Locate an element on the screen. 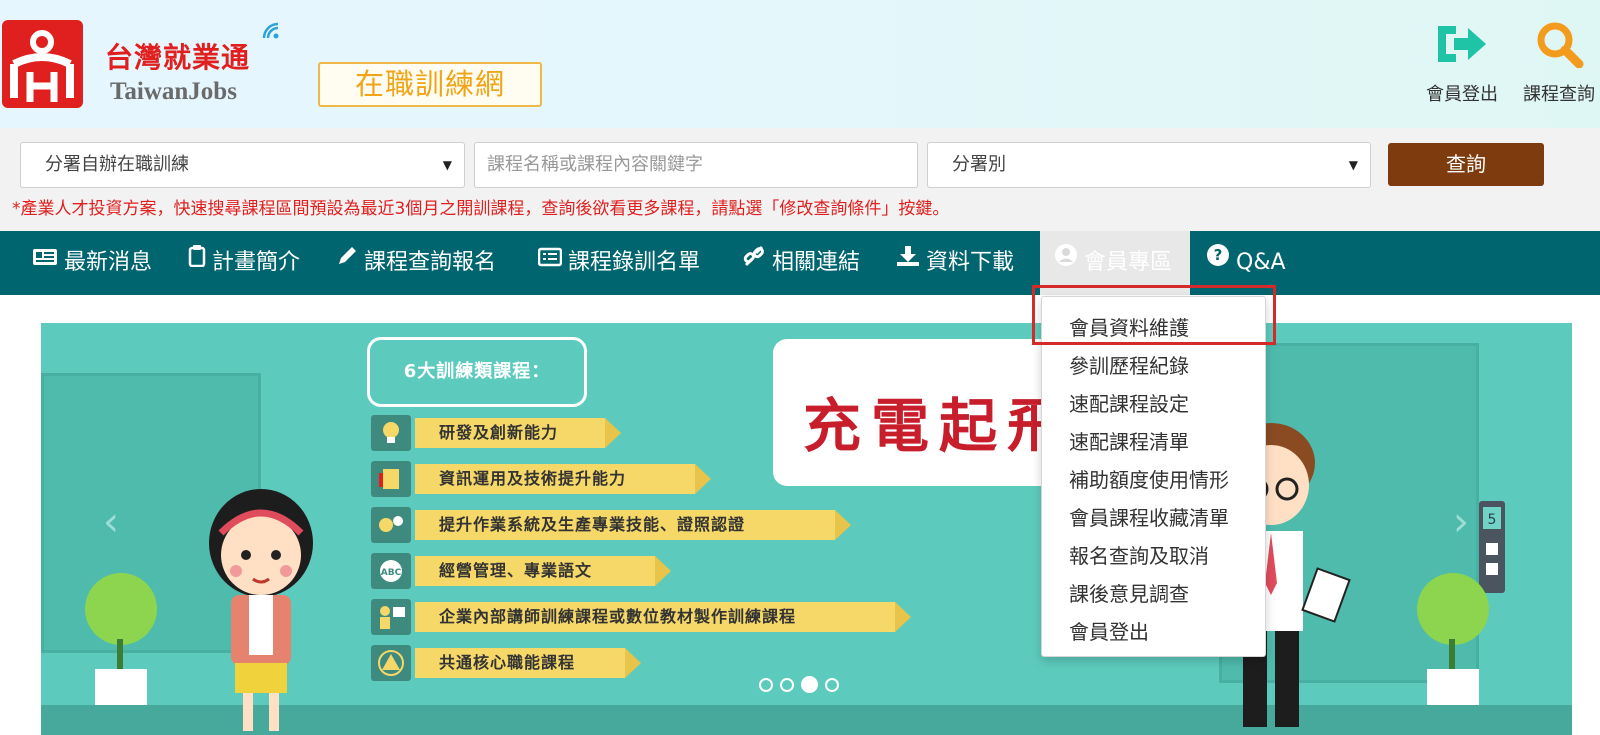  course-label-6: 共通核心職能課程 is located at coordinates (520, 663).